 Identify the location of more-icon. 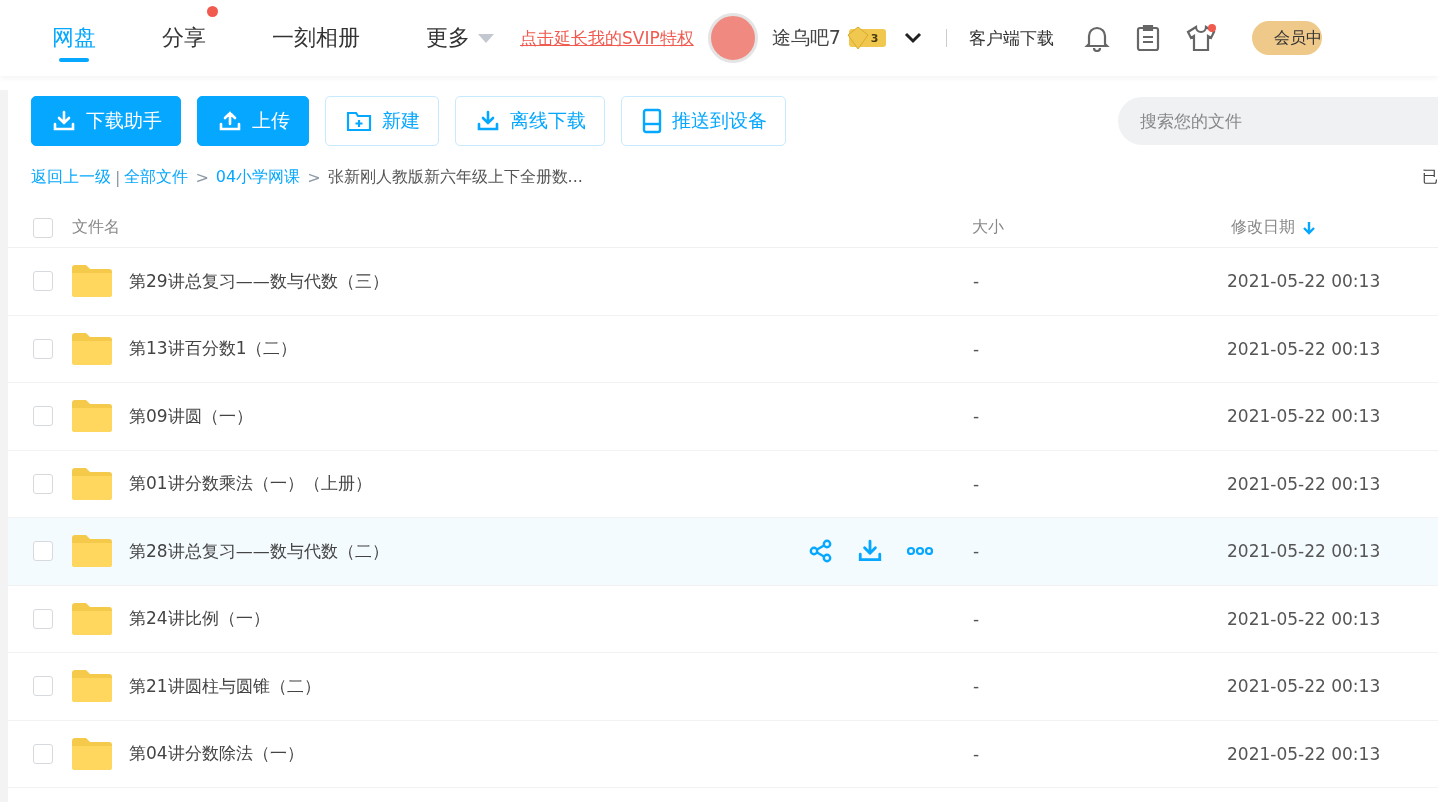
(920, 551).